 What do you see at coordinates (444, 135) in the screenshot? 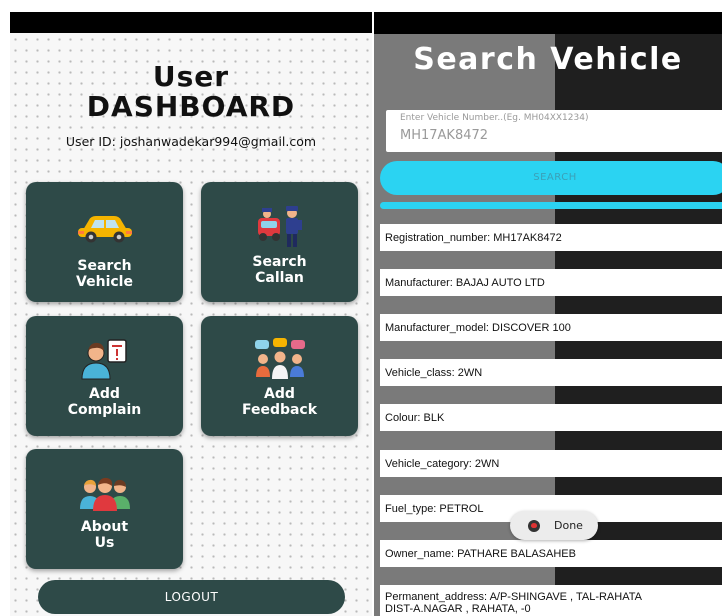
I see `vehicle-number-value: MH17AK8472` at bounding box center [444, 135].